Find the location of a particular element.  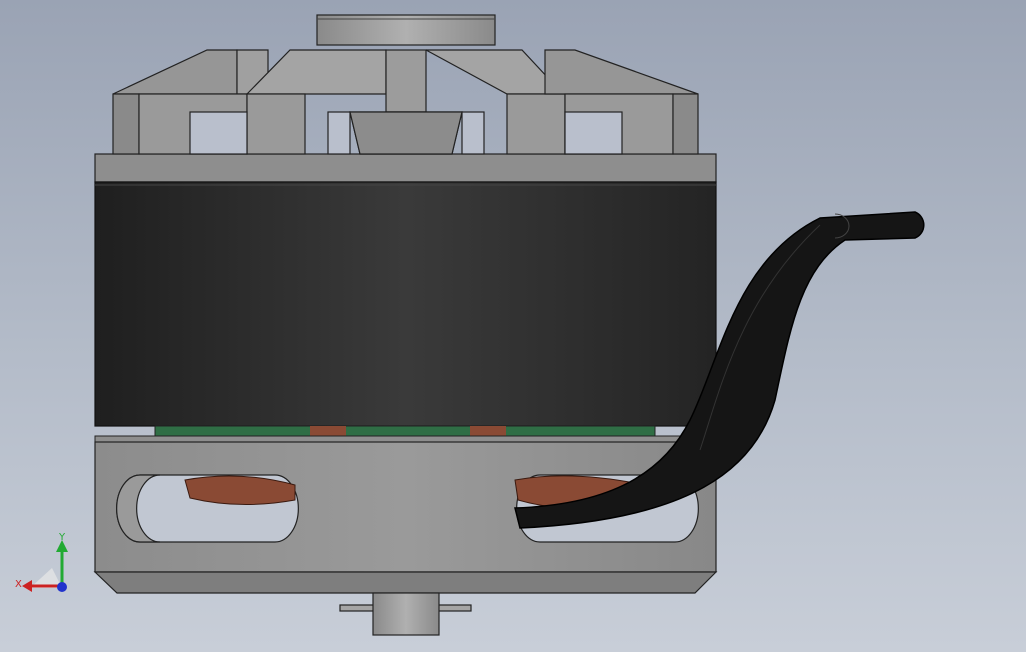

z-axis-dot-icon is located at coordinates (62, 587).